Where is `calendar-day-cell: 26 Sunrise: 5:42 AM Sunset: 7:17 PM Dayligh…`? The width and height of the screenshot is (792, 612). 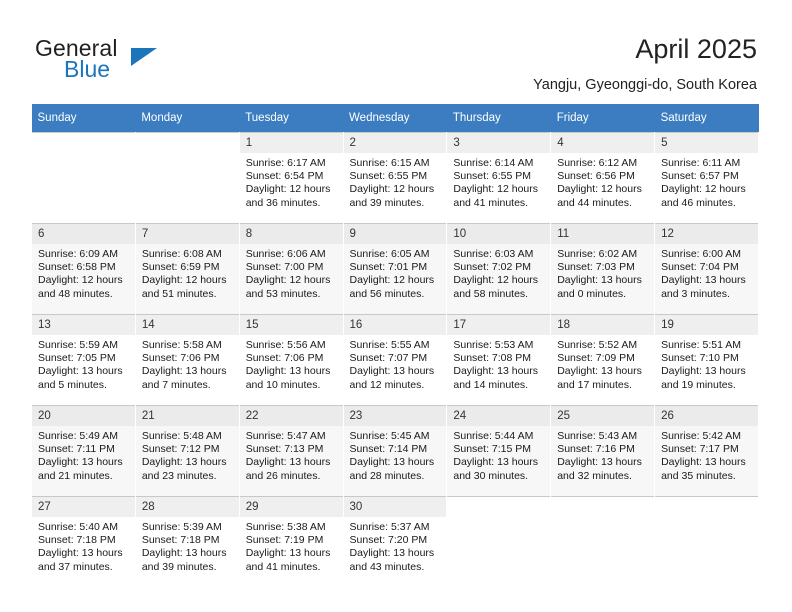
calendar-day-cell: 26 Sunrise: 5:42 AM Sunset: 7:17 PM Dayligh… is located at coordinates (706, 451).